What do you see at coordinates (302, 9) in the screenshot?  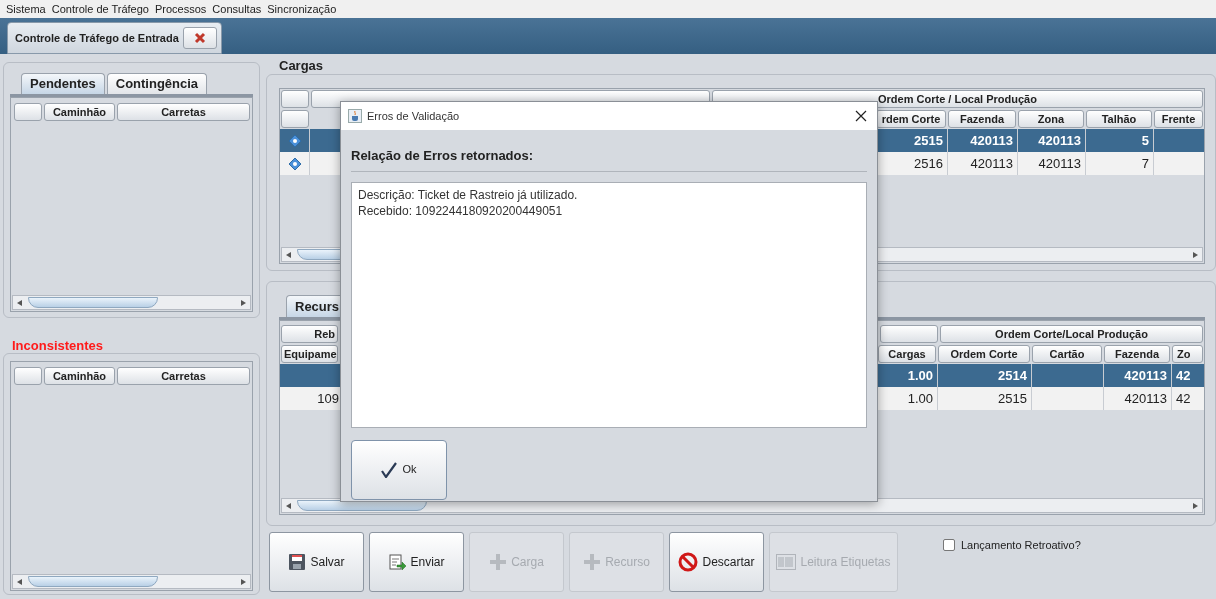 I see `menu-item: Sincronização` at bounding box center [302, 9].